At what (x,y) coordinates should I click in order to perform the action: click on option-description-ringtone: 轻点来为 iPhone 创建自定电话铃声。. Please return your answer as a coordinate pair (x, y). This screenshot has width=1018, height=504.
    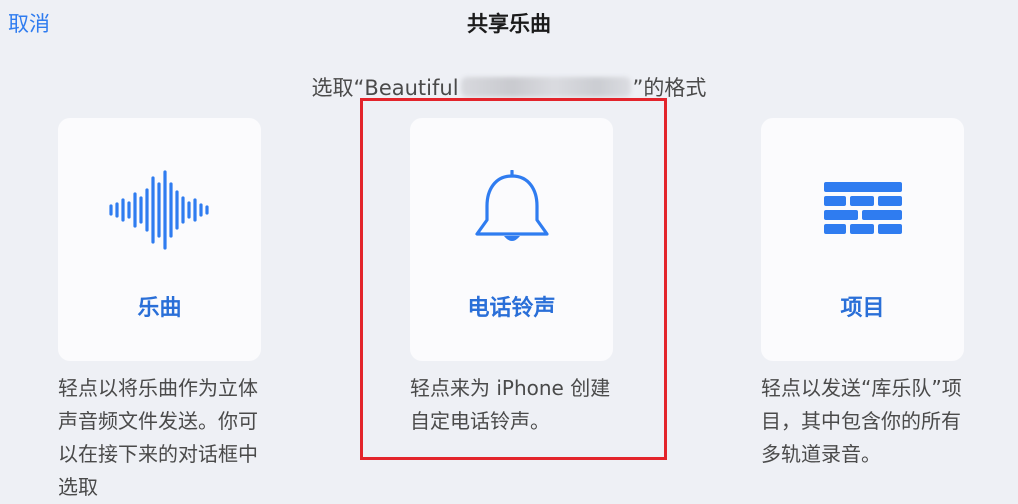
    Looking at the image, I should click on (510, 404).